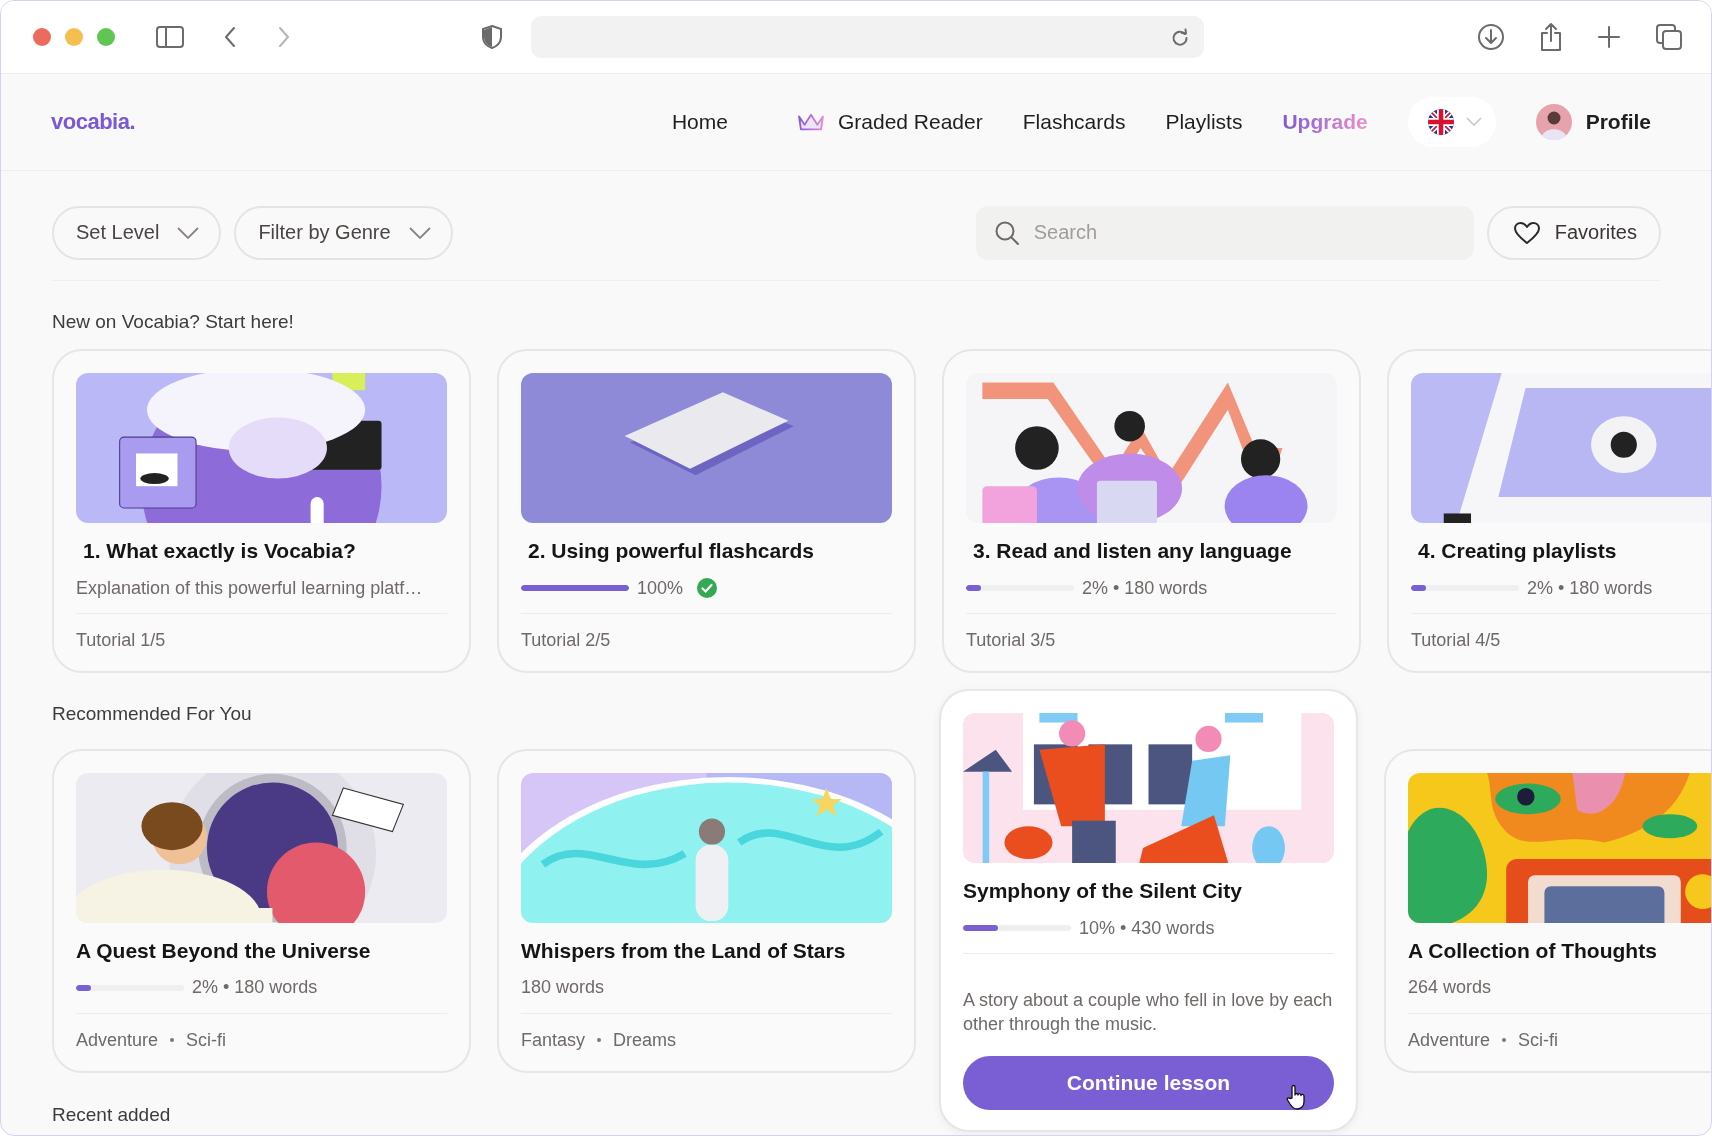  What do you see at coordinates (684, 950) in the screenshot?
I see `card-title: Whispers from the Land of Stars` at bounding box center [684, 950].